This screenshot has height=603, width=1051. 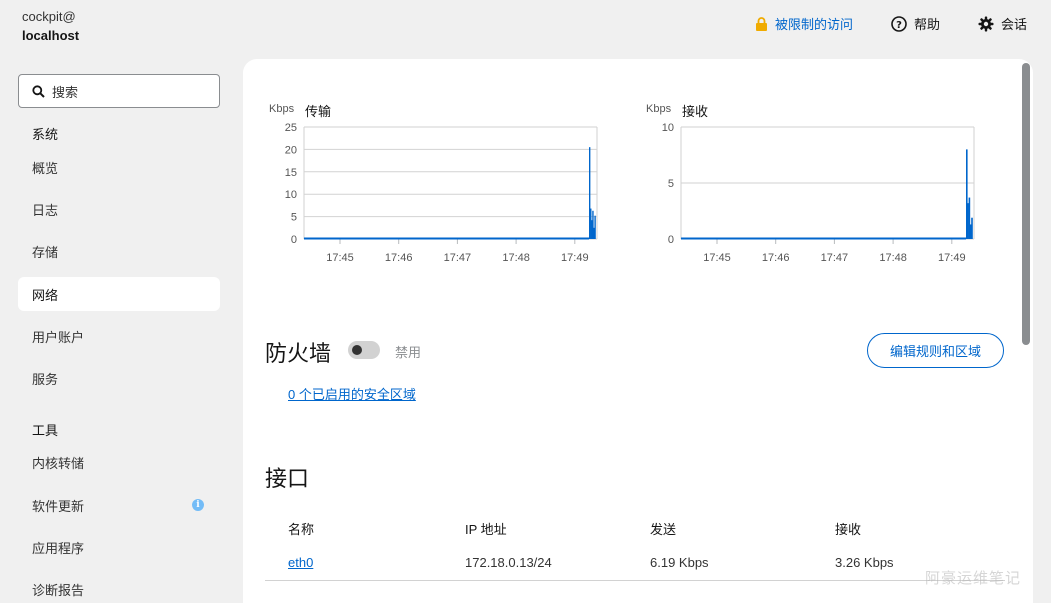 I want to click on receive-chart: Kbps 接收 10 5 0 17:45 17:46 17:47 17:48 17:49, so click(x=813, y=185).